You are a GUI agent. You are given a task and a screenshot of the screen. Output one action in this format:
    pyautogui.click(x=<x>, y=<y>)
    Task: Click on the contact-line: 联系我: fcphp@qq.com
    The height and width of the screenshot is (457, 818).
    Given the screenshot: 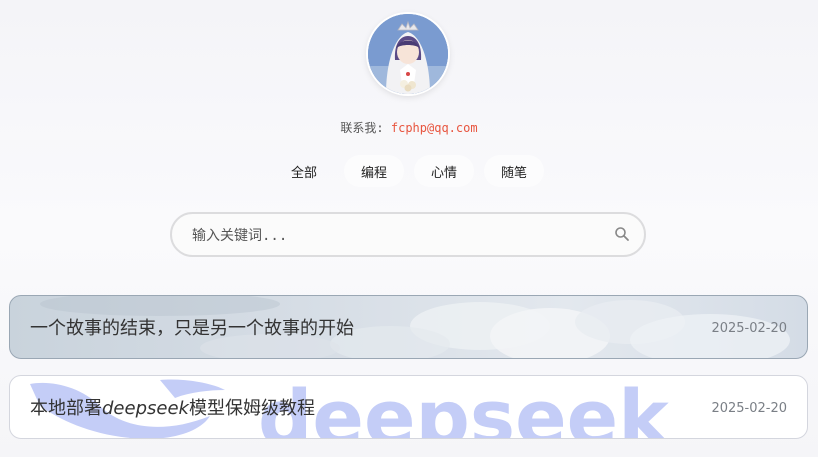 What is the action you would take?
    pyautogui.click(x=409, y=127)
    